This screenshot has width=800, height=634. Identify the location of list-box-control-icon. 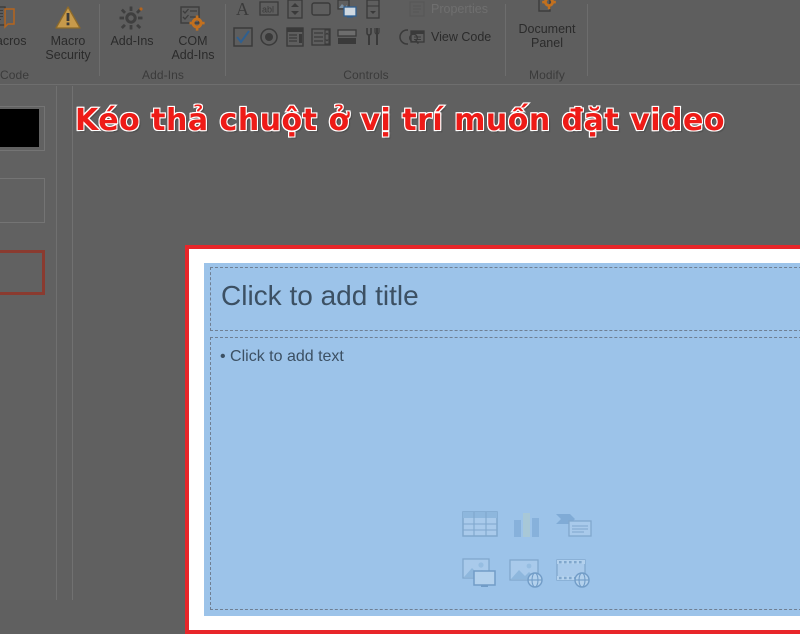
(295, 37).